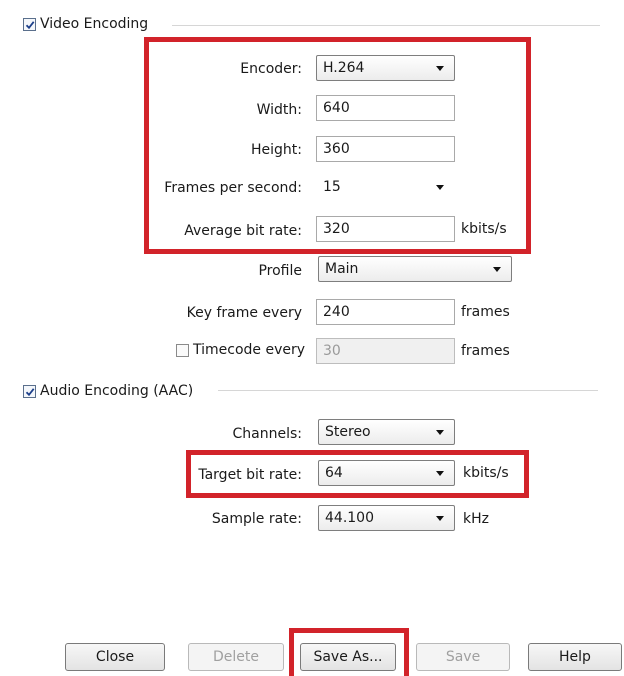 Image resolution: width=624 pixels, height=676 pixels. Describe the element at coordinates (386, 25) in the screenshot. I see `video-section-divider` at that location.